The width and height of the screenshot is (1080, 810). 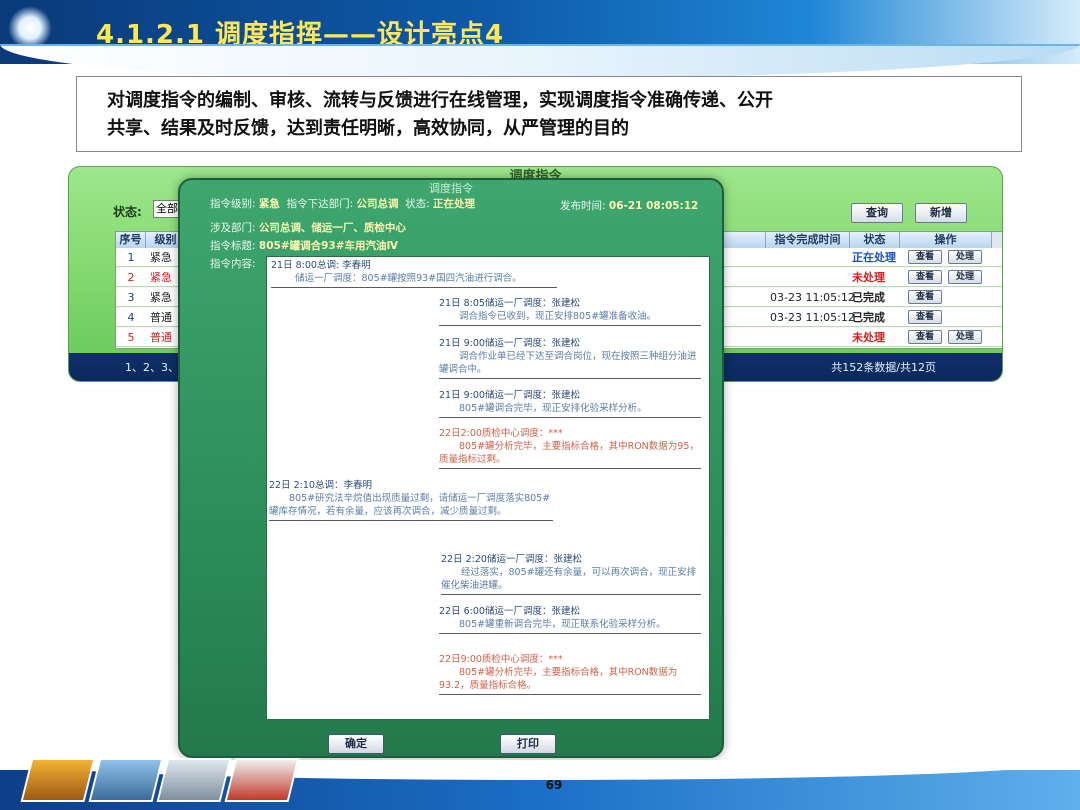 I want to click on dialog-time-row: 发布时间: 06-21 08:05:12, so click(x=629, y=205).